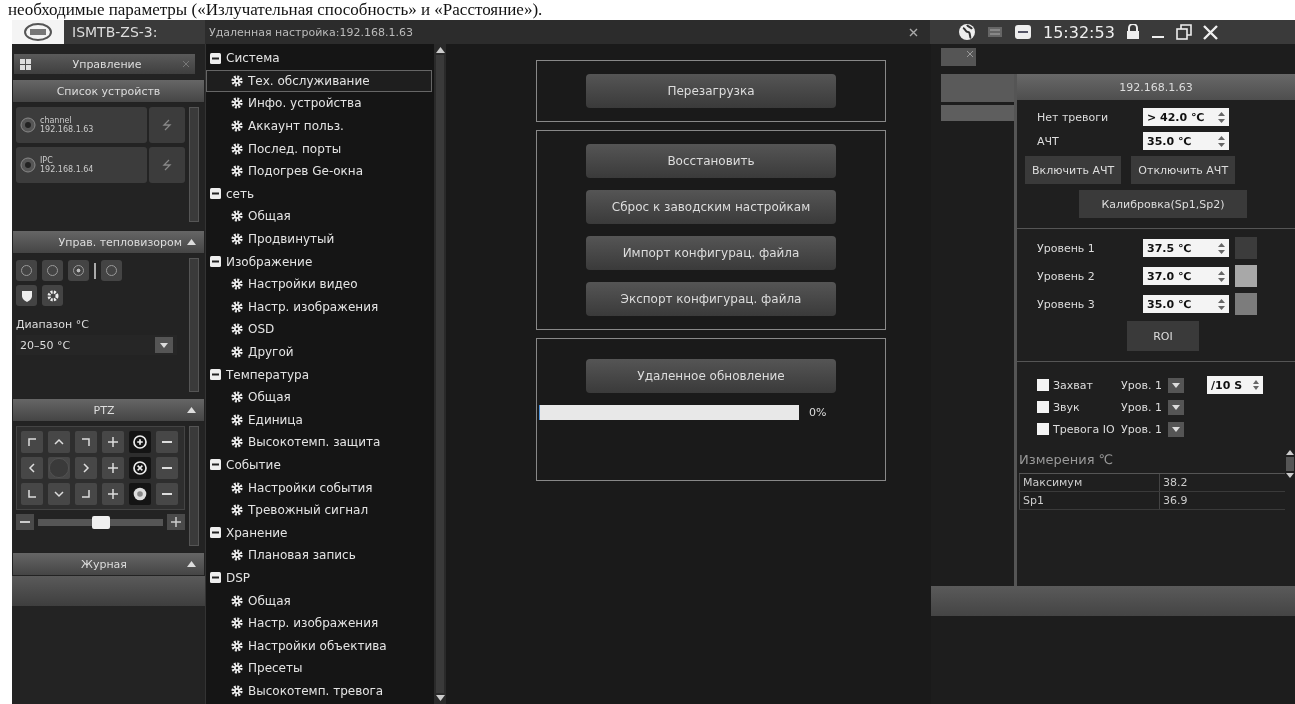 Image resolution: width=1295 pixels, height=704 pixels. What do you see at coordinates (319, 691) in the screenshot?
I see `tree-item: Высокотемп. тревога` at bounding box center [319, 691].